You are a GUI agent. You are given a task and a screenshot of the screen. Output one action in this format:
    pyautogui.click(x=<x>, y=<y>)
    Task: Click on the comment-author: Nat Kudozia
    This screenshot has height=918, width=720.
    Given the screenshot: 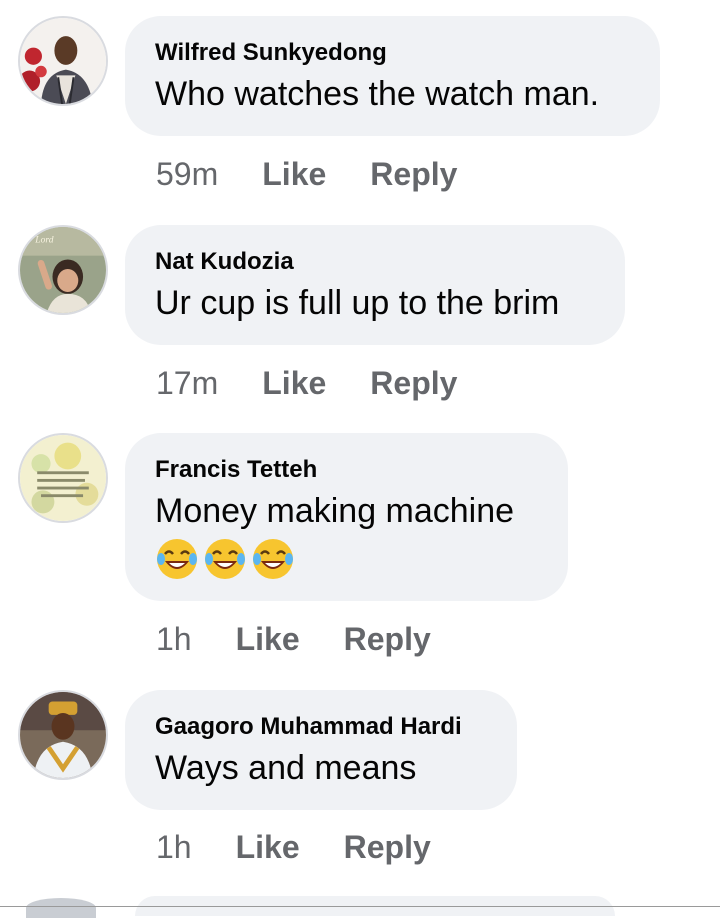 What is the action you would take?
    pyautogui.click(x=375, y=262)
    